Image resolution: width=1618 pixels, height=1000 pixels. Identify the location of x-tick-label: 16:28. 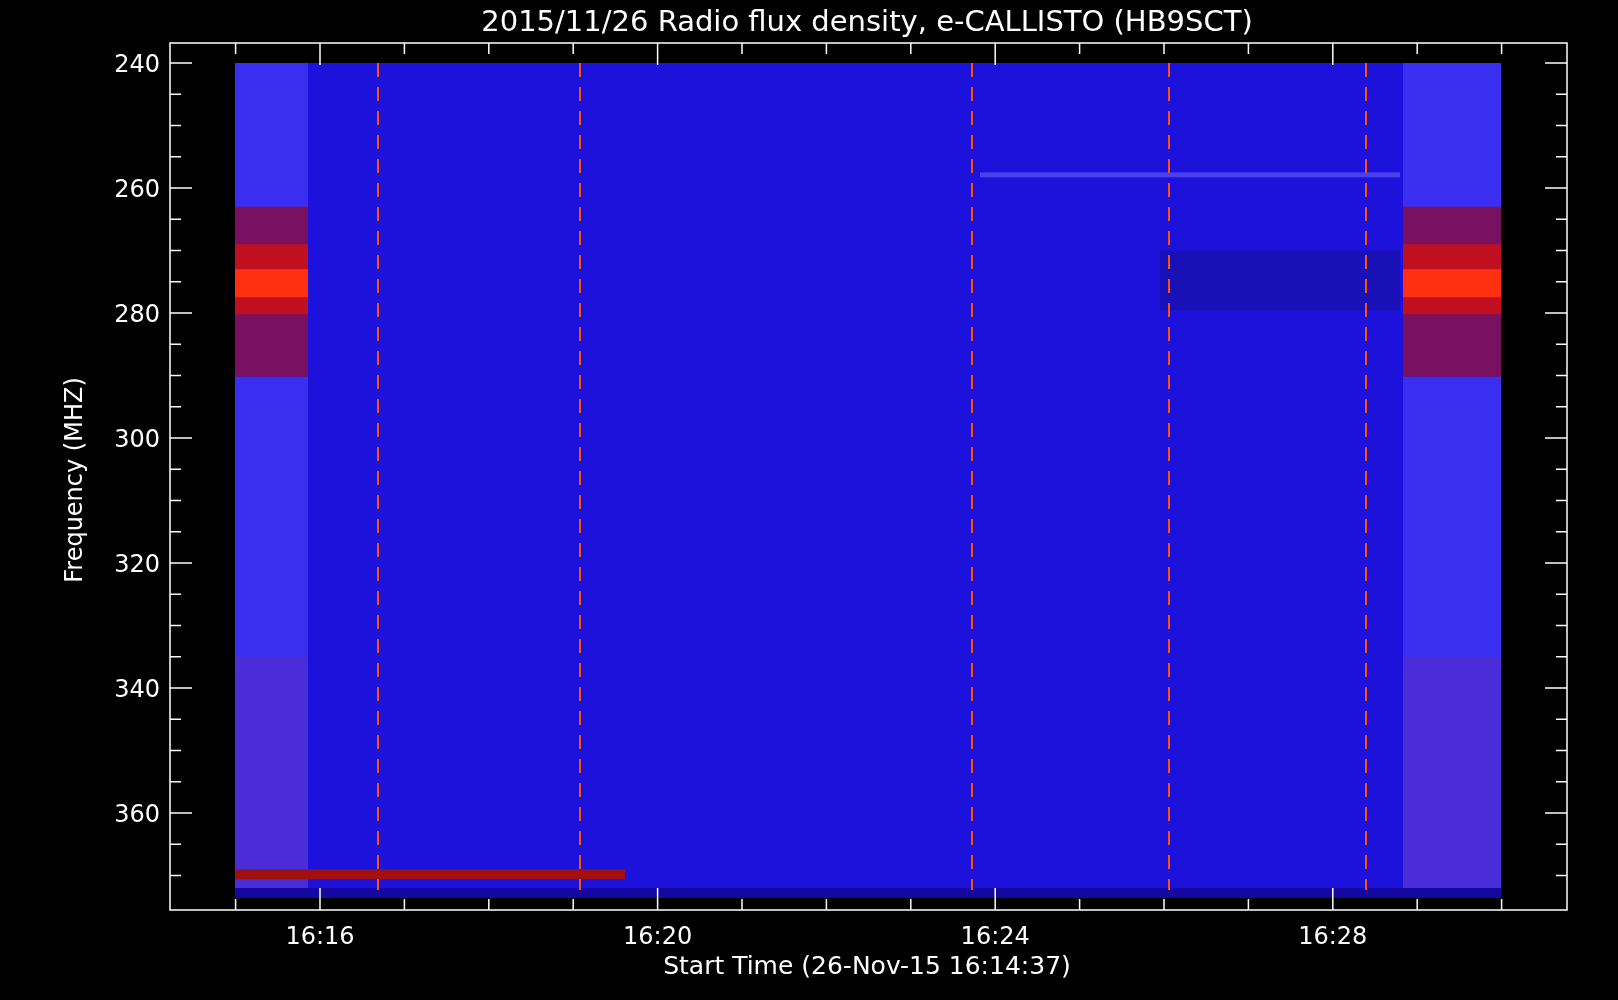
(1333, 936).